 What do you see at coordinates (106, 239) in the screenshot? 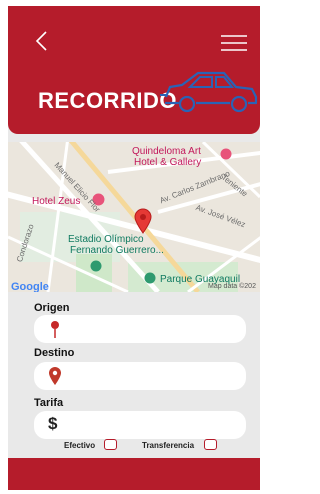
I see `place-label: Estadio Olímpico` at bounding box center [106, 239].